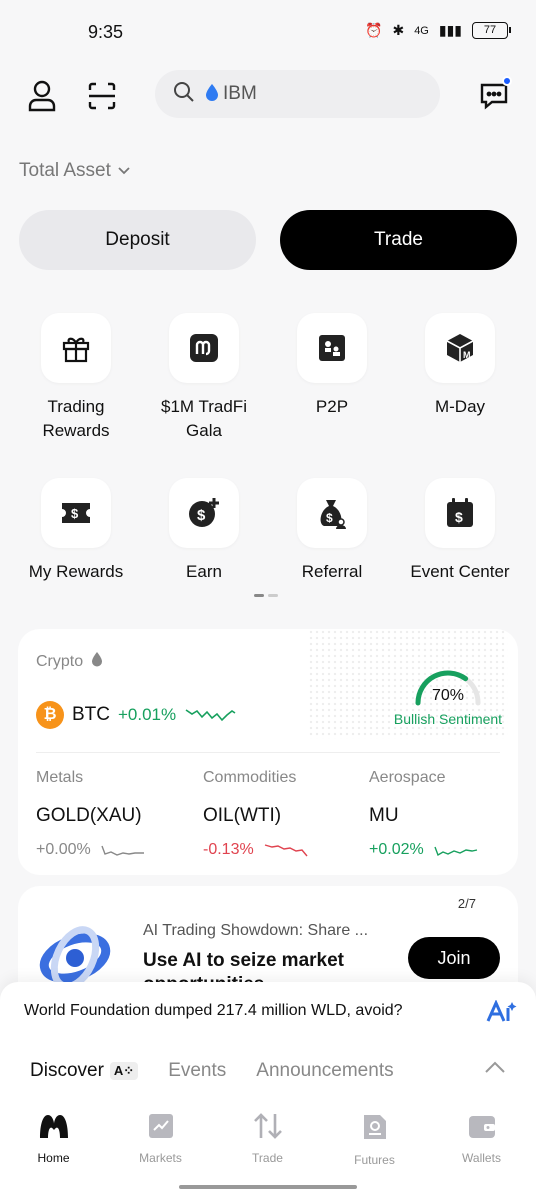  Describe the element at coordinates (374, 1127) in the screenshot. I see `futures-icon` at that location.